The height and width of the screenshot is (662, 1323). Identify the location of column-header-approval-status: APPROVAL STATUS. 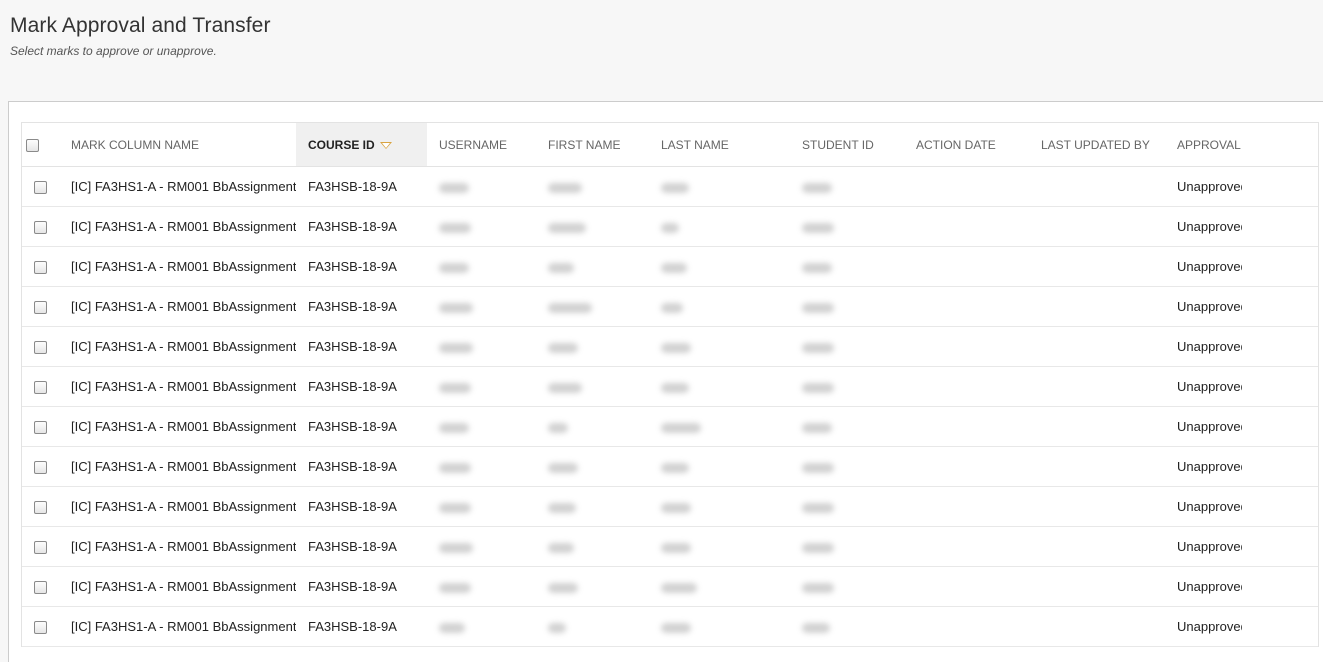
(1203, 145).